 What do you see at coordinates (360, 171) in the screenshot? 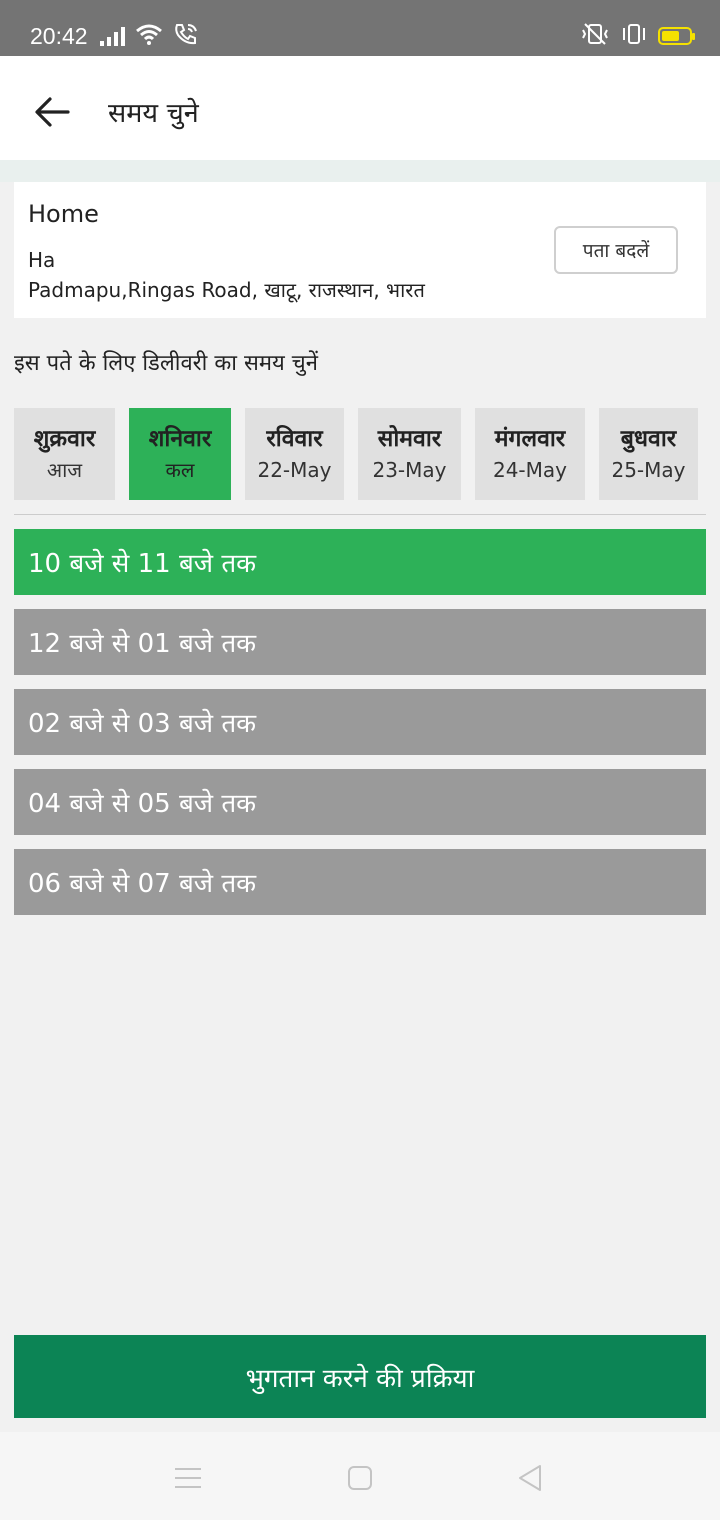
I see `header-divider` at bounding box center [360, 171].